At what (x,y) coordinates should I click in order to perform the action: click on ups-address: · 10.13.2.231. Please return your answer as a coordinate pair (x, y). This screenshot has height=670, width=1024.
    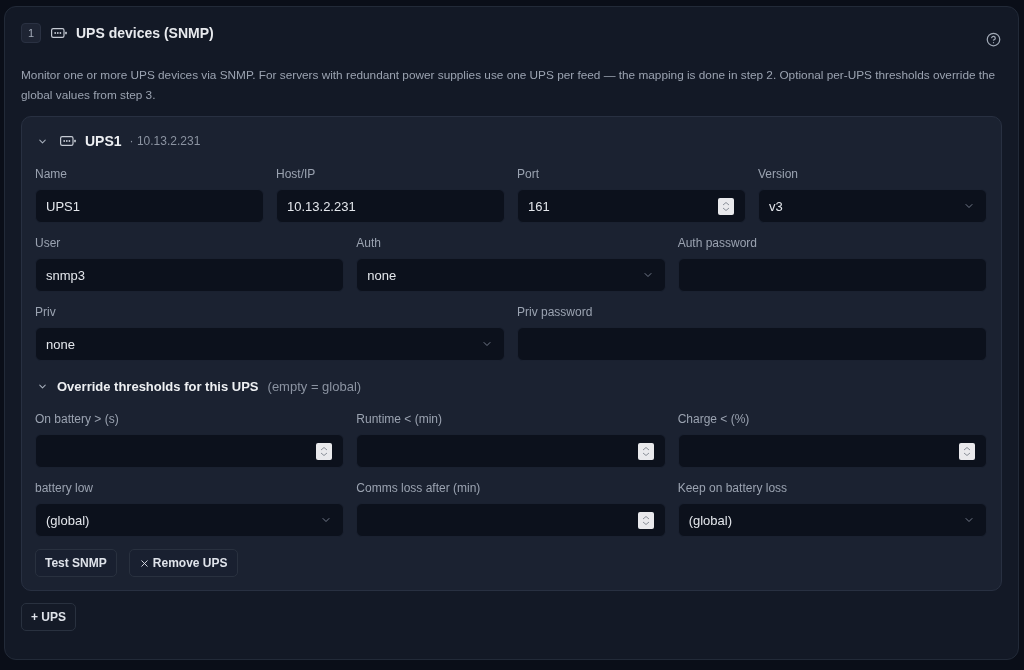
    Looking at the image, I should click on (165, 141).